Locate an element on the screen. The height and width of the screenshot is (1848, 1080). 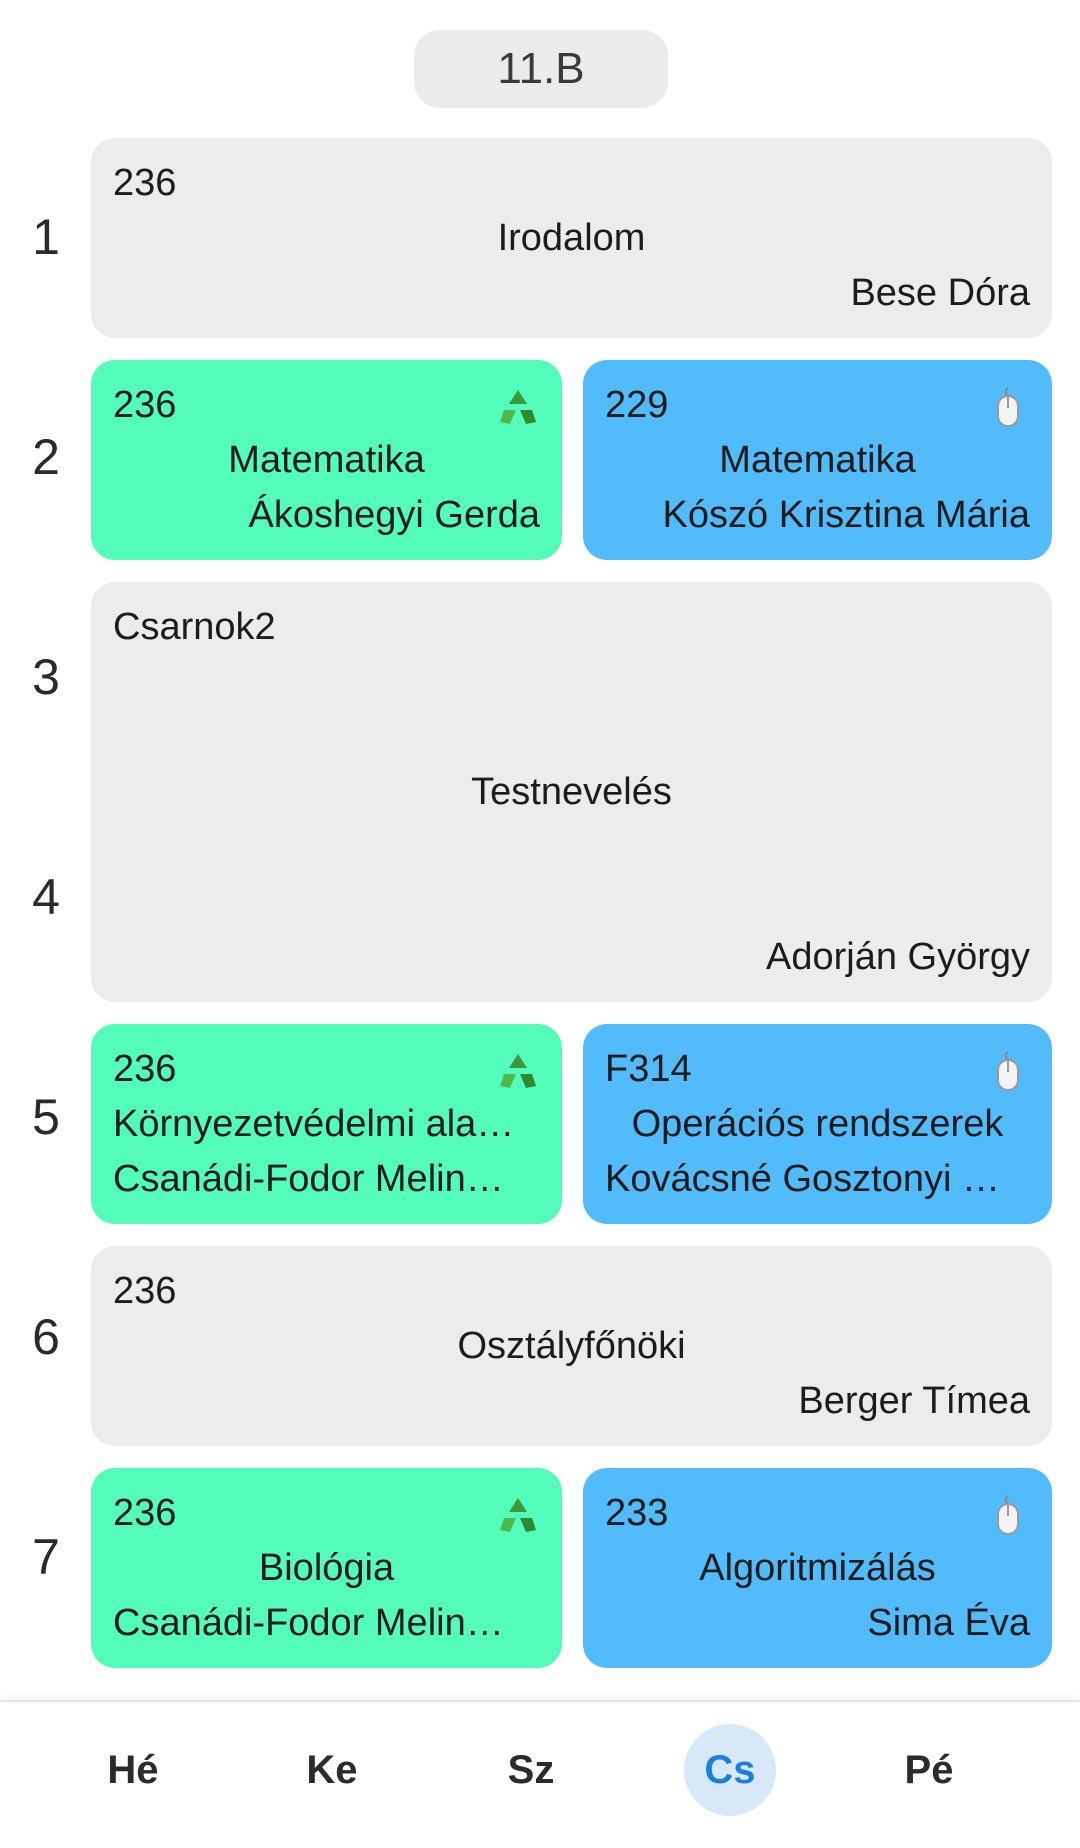
day-navigation-bar: Hé Ke Sz Cs Pé is located at coordinates (540, 1774).